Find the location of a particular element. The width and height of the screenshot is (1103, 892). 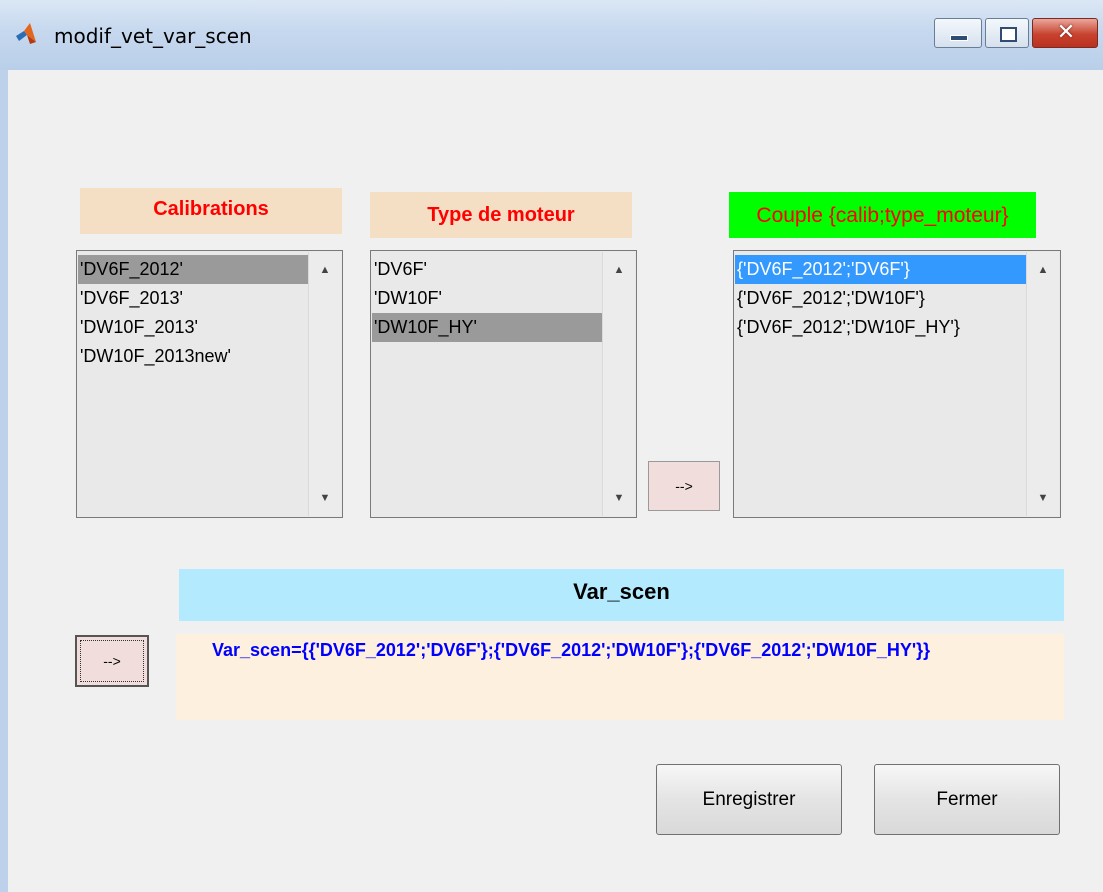

type-moteur-scrollbar: ▲ ▼ is located at coordinates (618, 384).